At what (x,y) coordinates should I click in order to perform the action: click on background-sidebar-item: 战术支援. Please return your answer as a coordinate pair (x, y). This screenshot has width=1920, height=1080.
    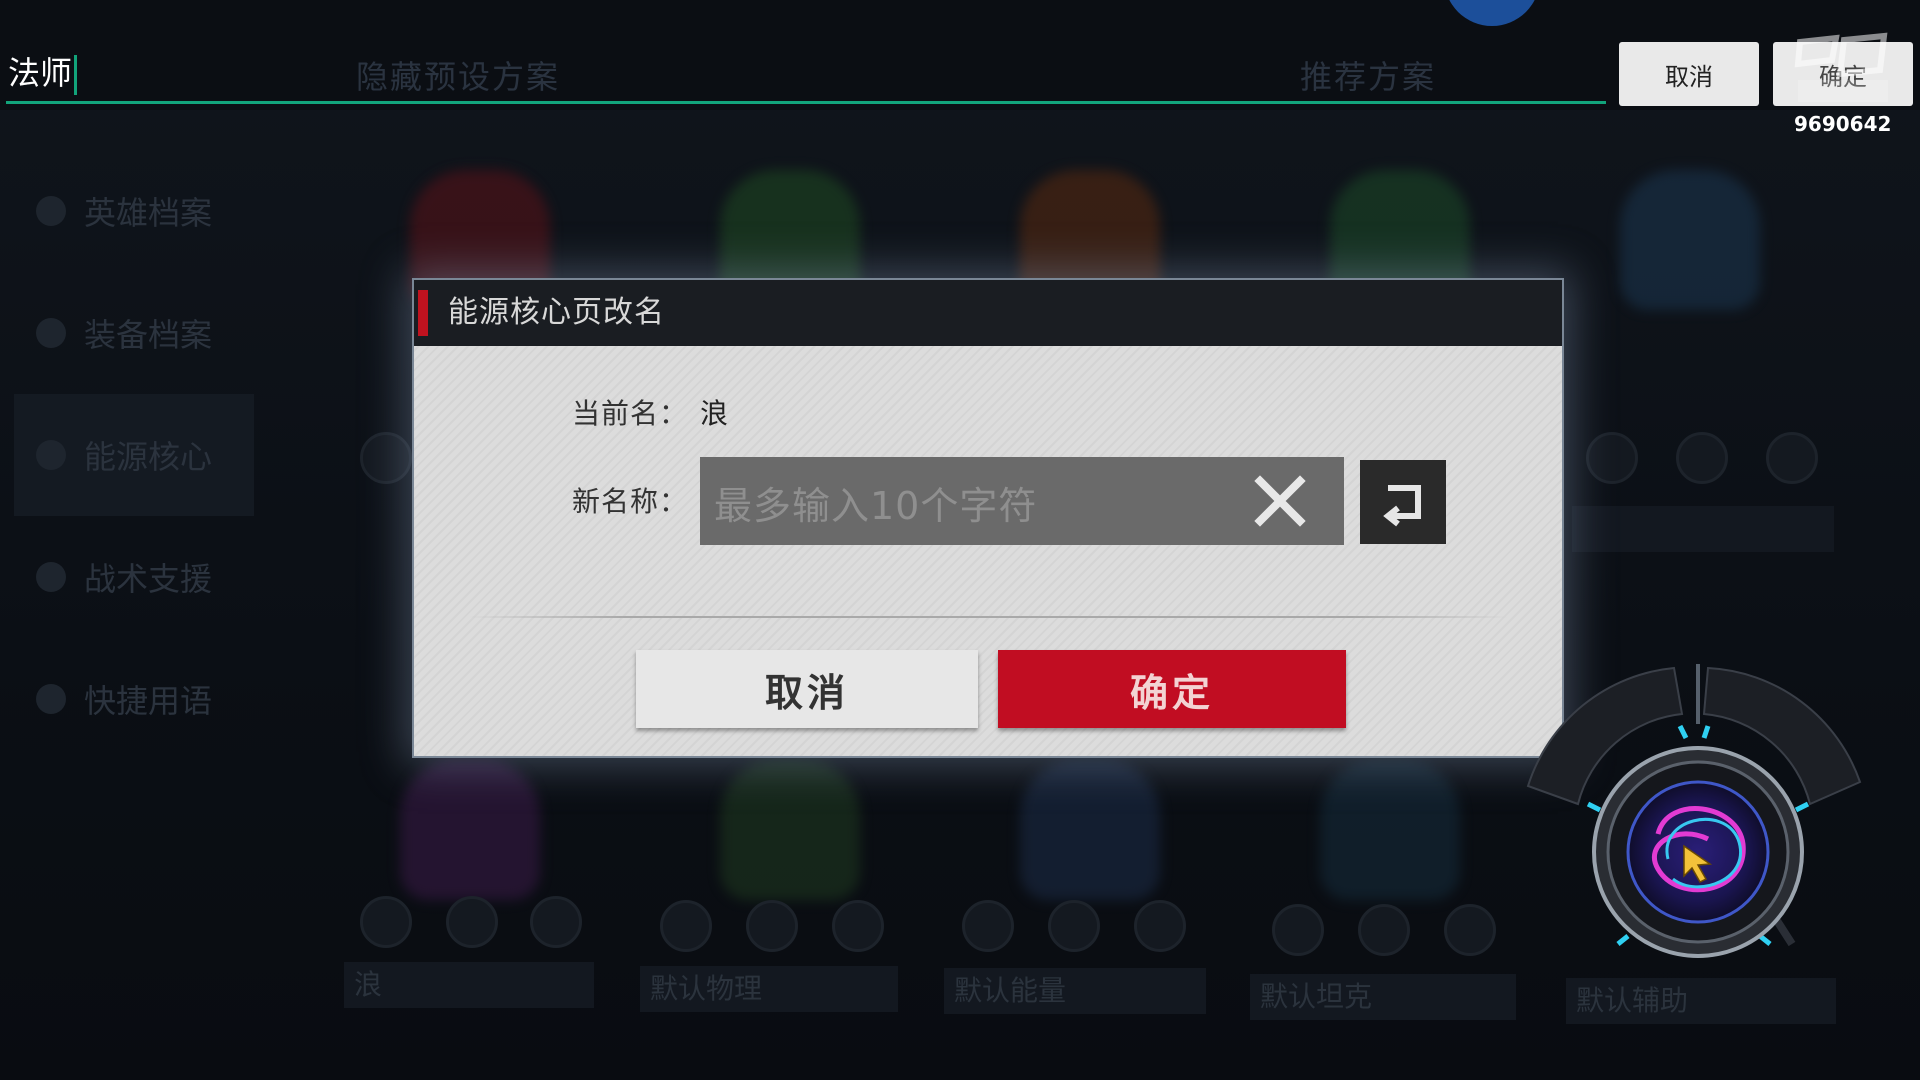
    Looking at the image, I should click on (134, 577).